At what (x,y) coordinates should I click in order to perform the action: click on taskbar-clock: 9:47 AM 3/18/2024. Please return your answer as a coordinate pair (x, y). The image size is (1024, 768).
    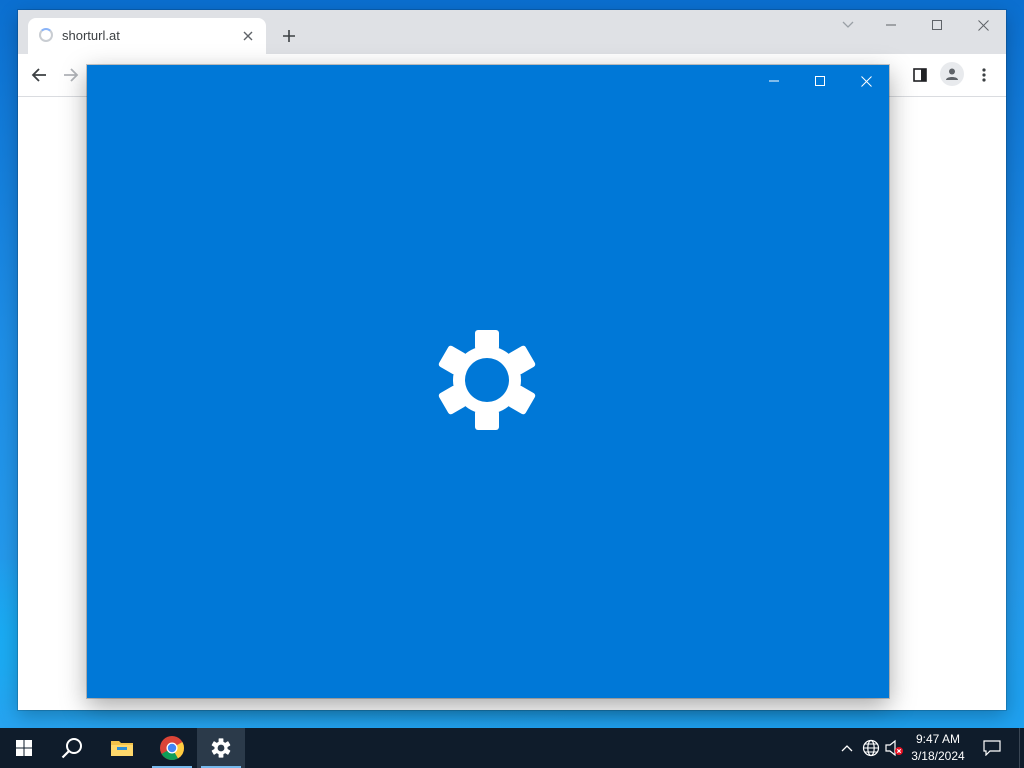
    Looking at the image, I should click on (938, 748).